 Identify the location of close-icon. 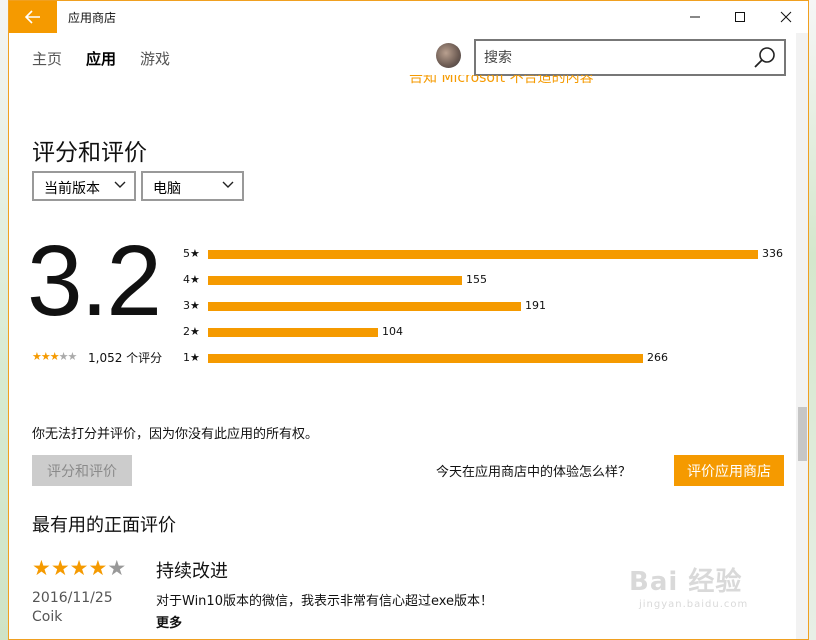
(786, 17).